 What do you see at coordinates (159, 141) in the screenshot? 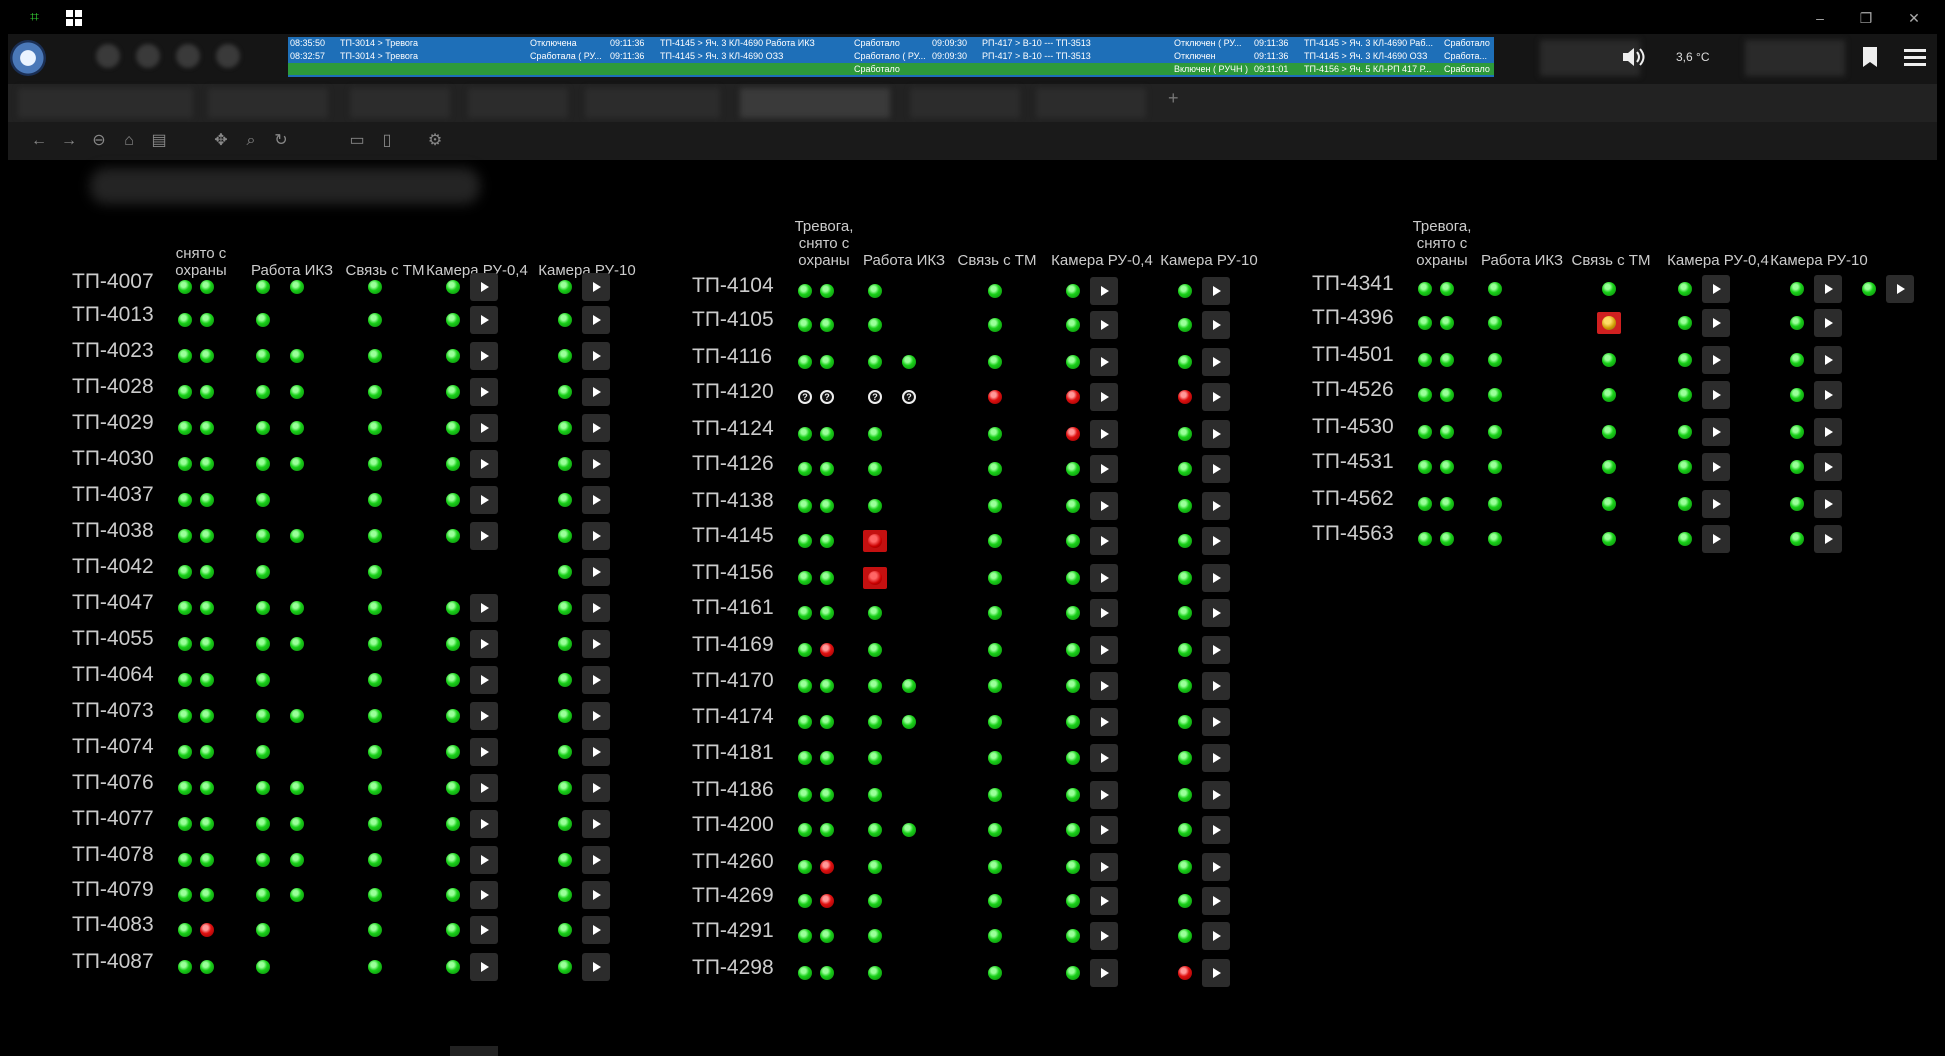
I see `save-icon: ▤` at bounding box center [159, 141].